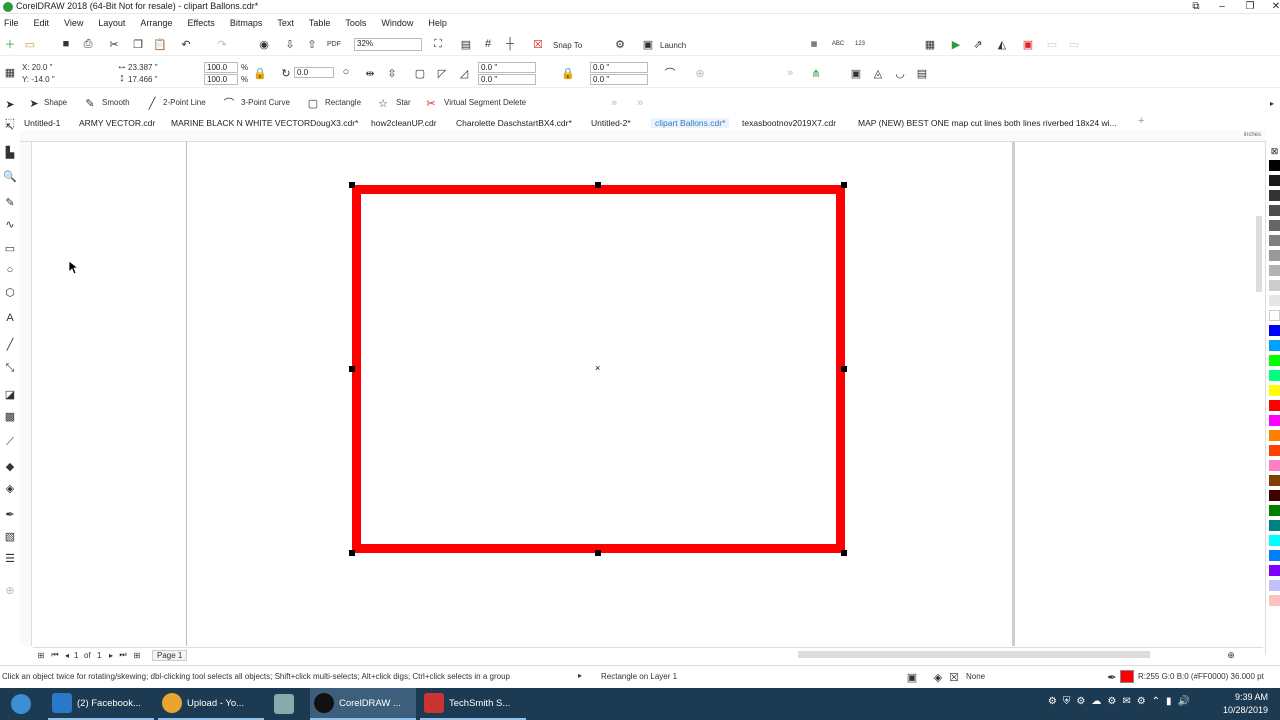 This screenshot has width=1280, height=720. What do you see at coordinates (1231, 655) in the screenshot?
I see `zoom-navigator-icon: ⊕` at bounding box center [1231, 655].